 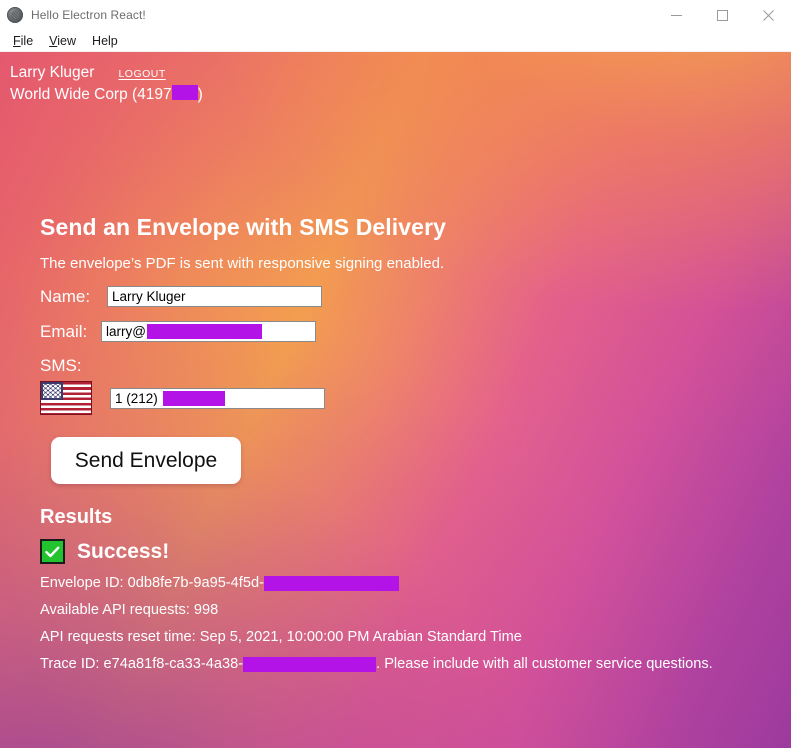 I want to click on email-input-value: larry@, so click(x=126, y=331).